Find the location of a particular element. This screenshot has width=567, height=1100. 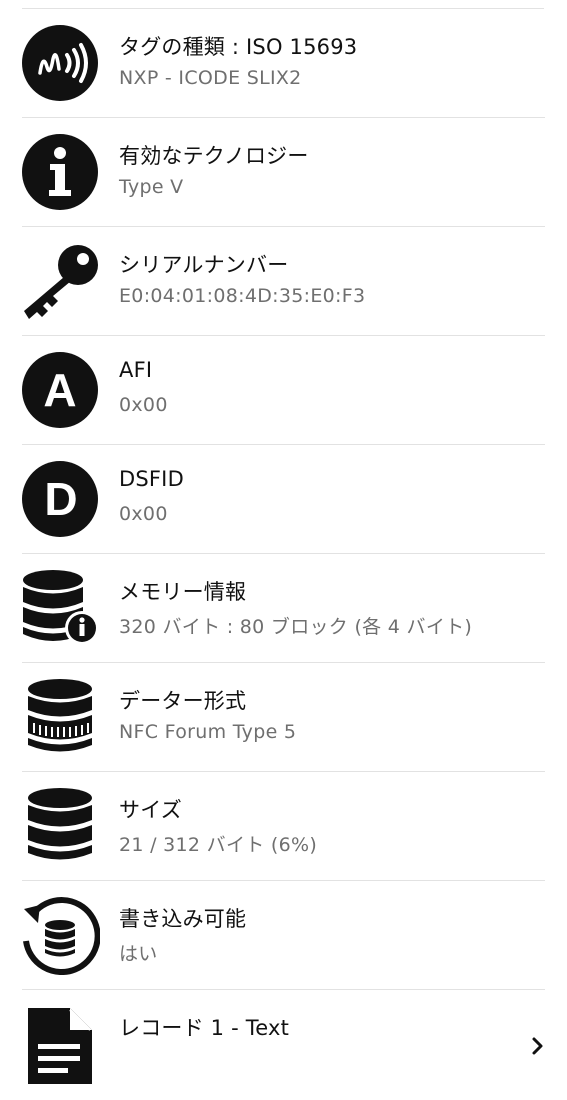

row-value: はい is located at coordinates (138, 954).